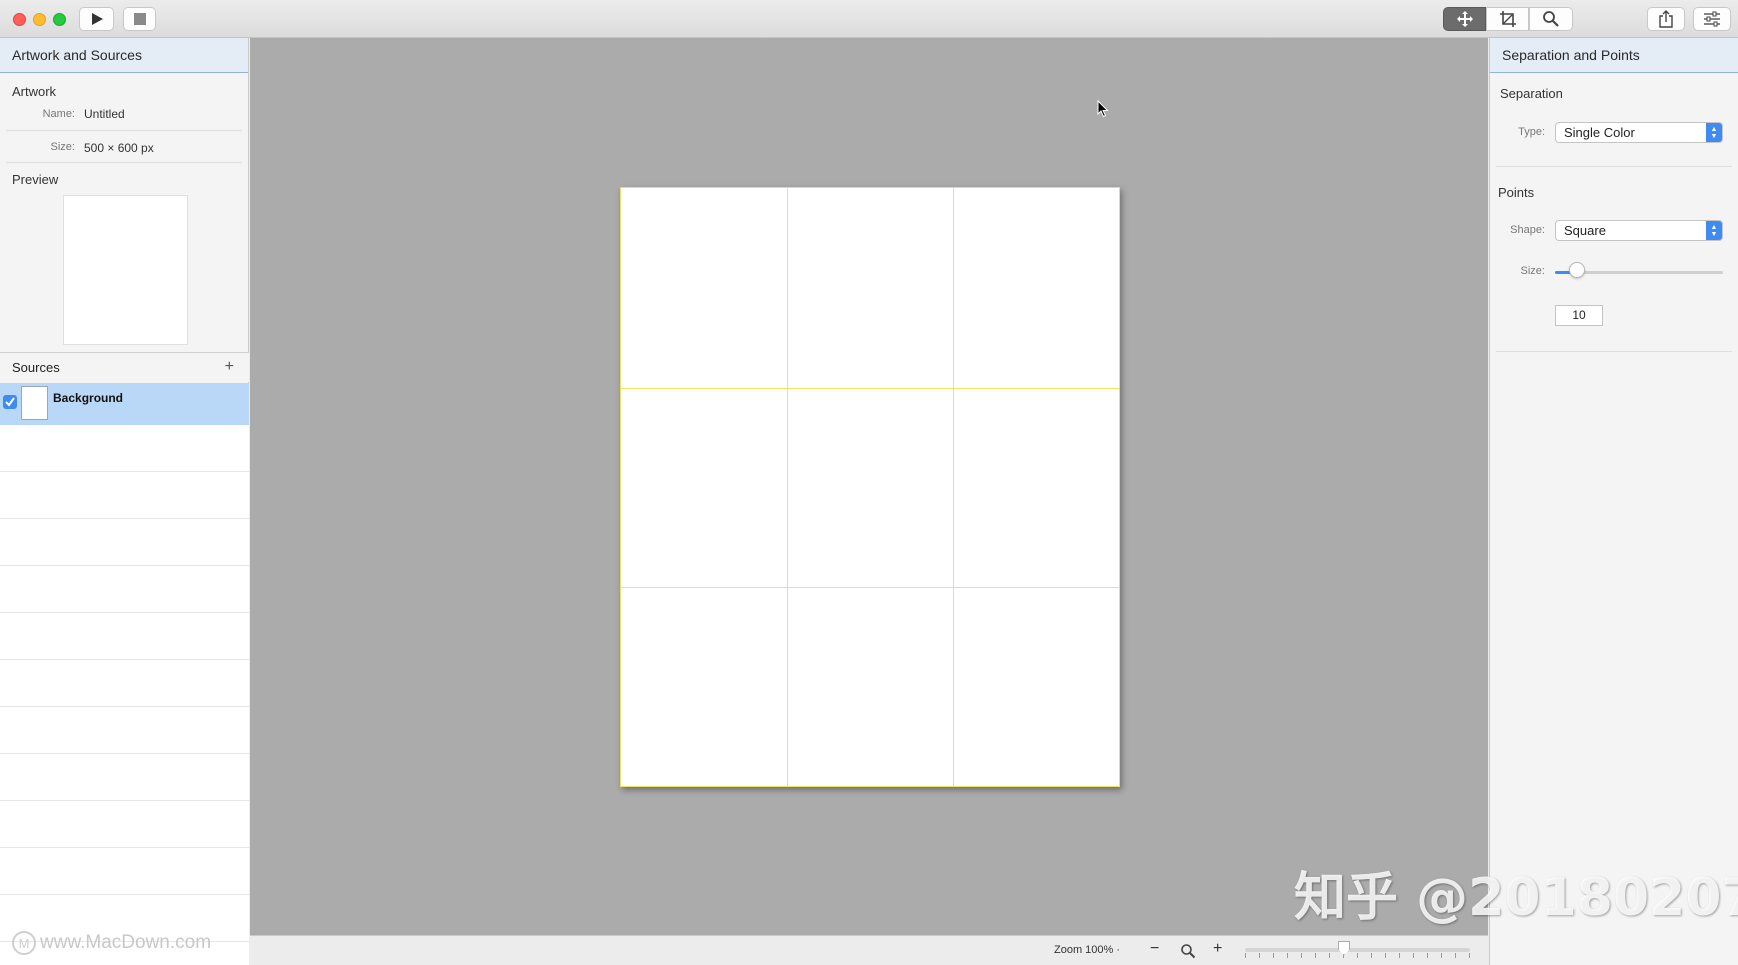 This screenshot has height=965, width=1738. Describe the element at coordinates (126, 942) in the screenshot. I see `watermark-text: www.MacDown.com` at that location.